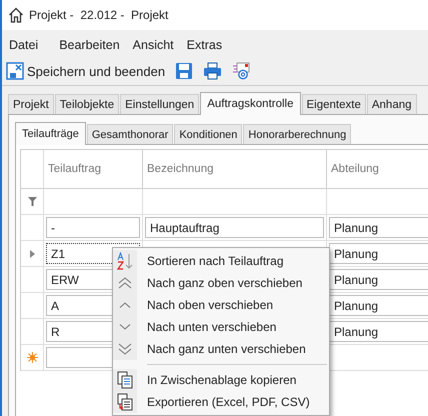 This screenshot has width=428, height=416. I want to click on tab: Teilaufträge, so click(50, 133).